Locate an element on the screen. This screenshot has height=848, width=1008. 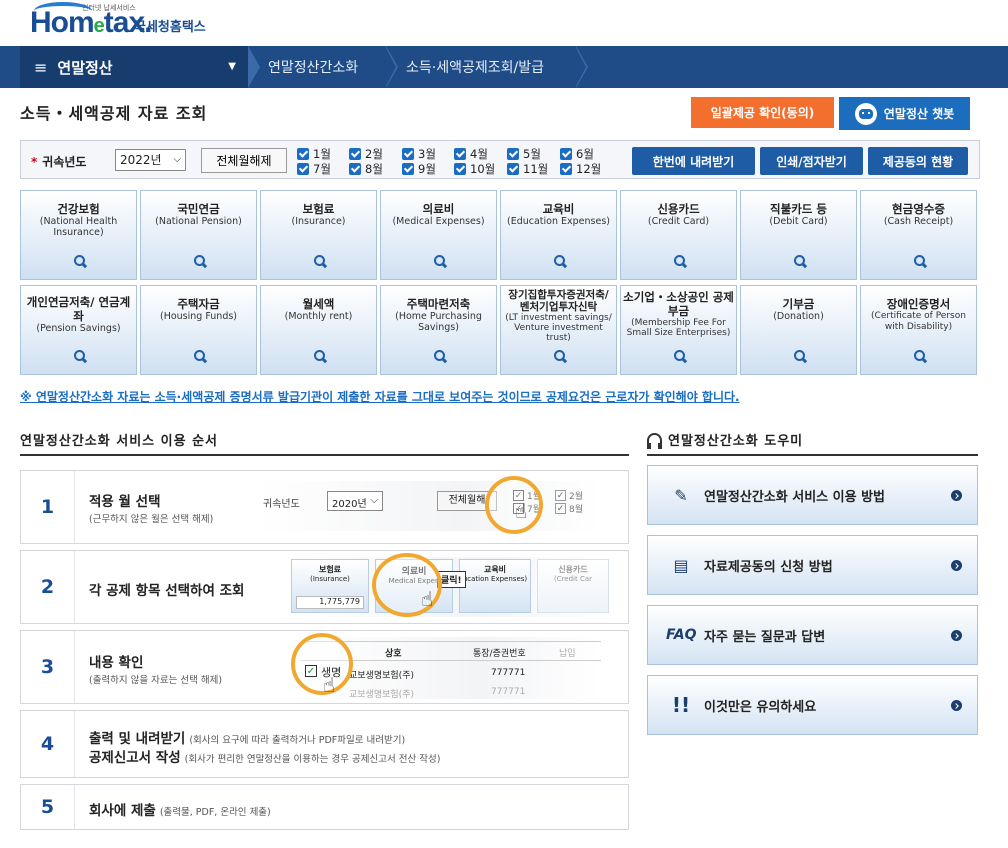
print-braille-button: 인쇄/점자받기 is located at coordinates (811, 161).